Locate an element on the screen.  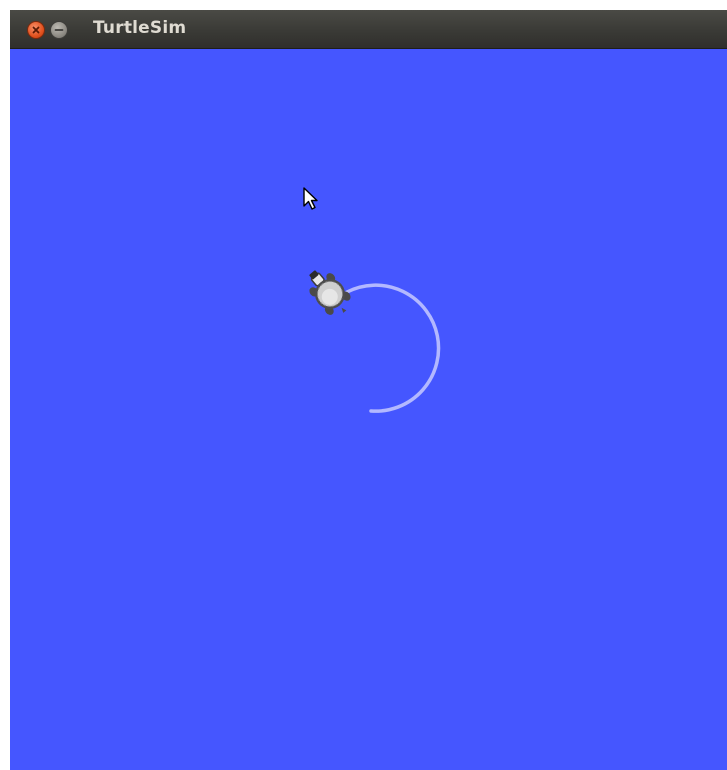
close-button is located at coordinates (36, 30).